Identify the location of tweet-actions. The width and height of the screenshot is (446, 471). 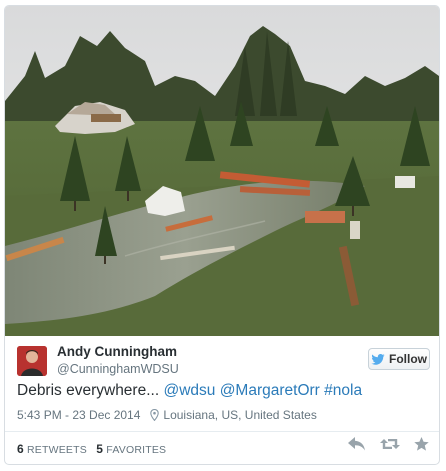
(388, 446).